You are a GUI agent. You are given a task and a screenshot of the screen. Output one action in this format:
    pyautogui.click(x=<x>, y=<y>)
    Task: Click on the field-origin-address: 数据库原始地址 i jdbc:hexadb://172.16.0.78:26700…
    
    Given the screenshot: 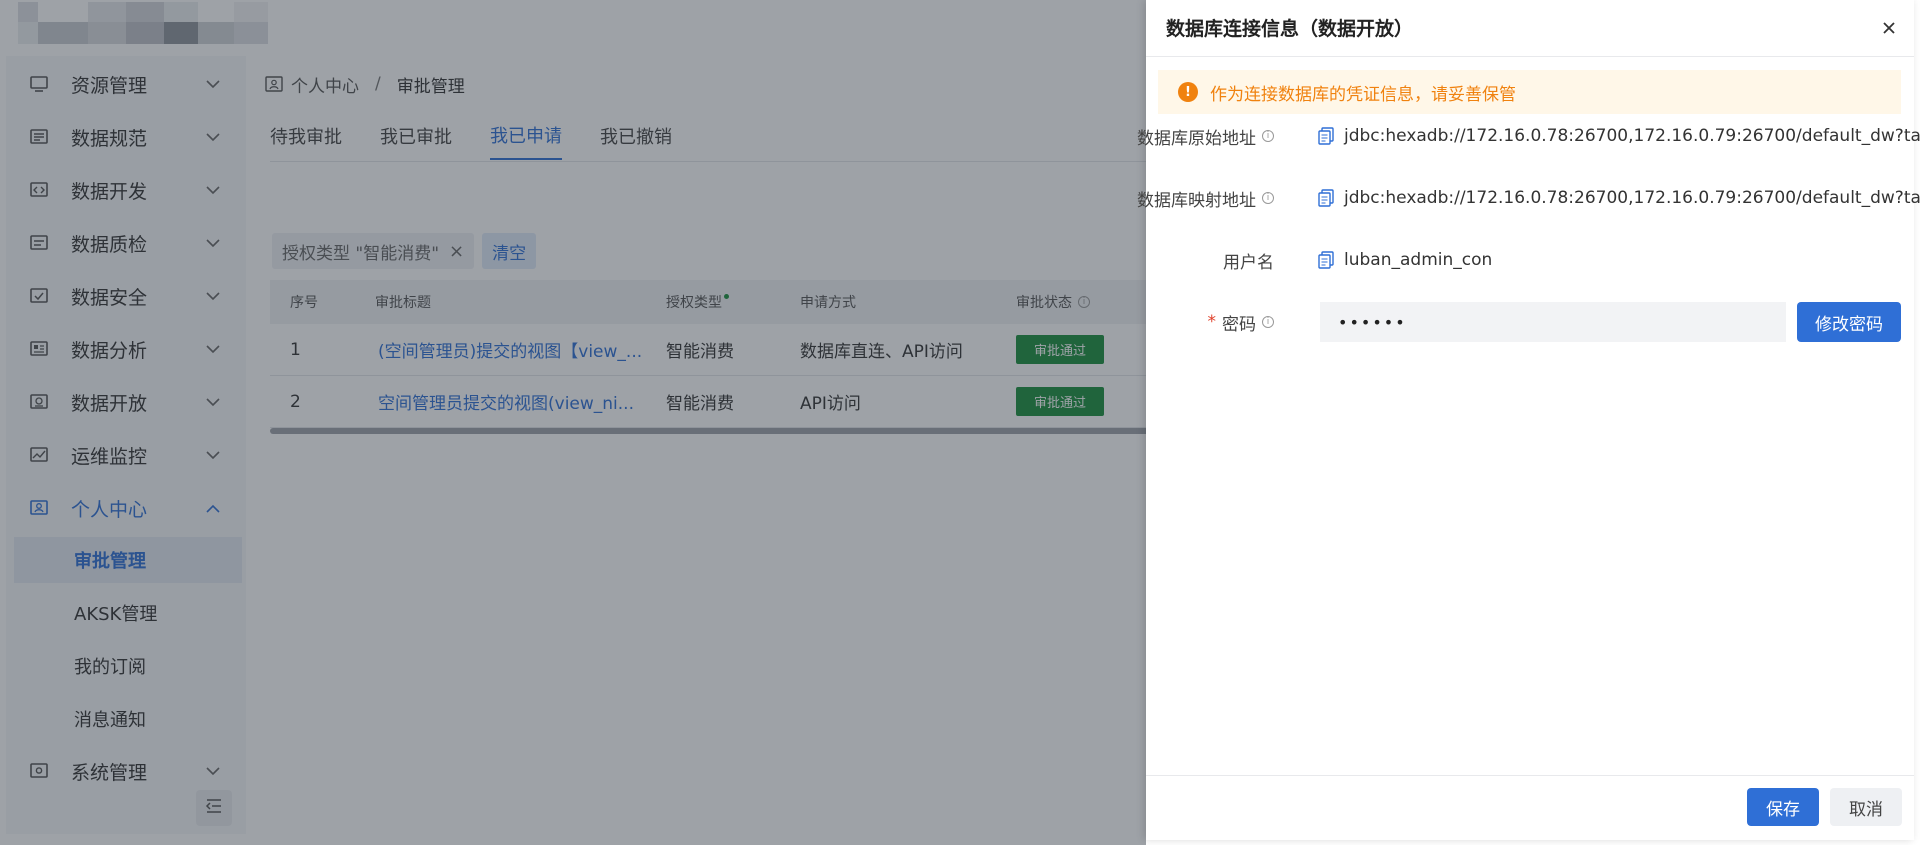 What is the action you would take?
    pyautogui.click(x=1528, y=136)
    